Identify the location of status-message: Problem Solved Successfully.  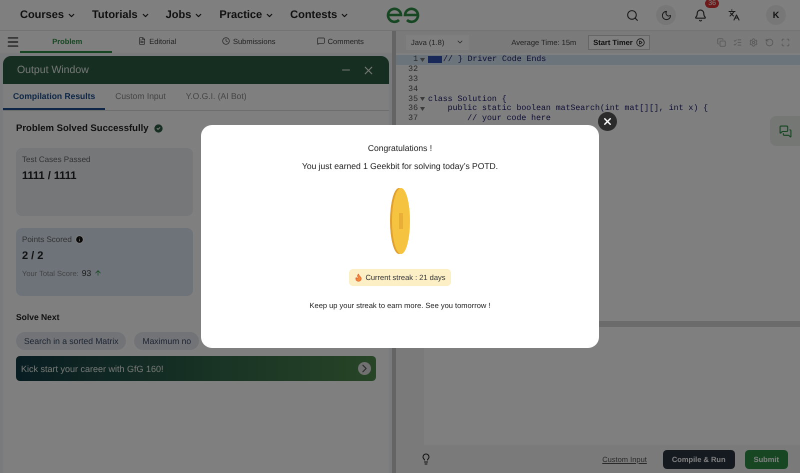
(82, 128).